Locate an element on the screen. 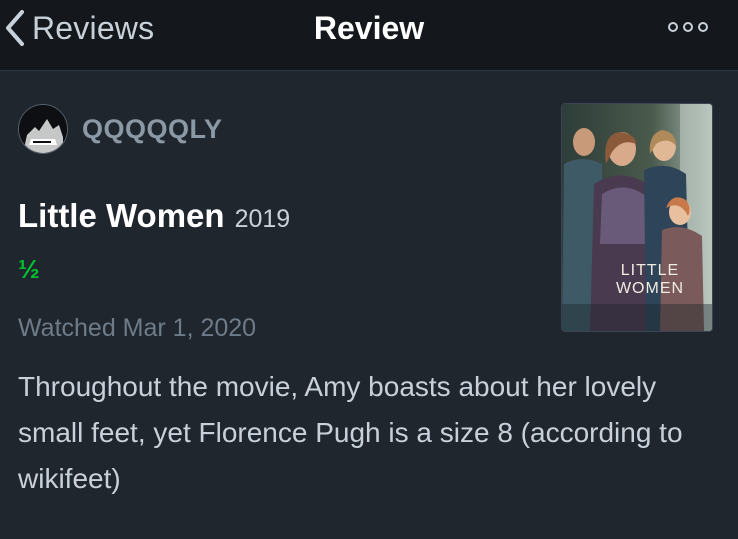 This screenshot has height=539, width=738. avatar-image is located at coordinates (43, 129).